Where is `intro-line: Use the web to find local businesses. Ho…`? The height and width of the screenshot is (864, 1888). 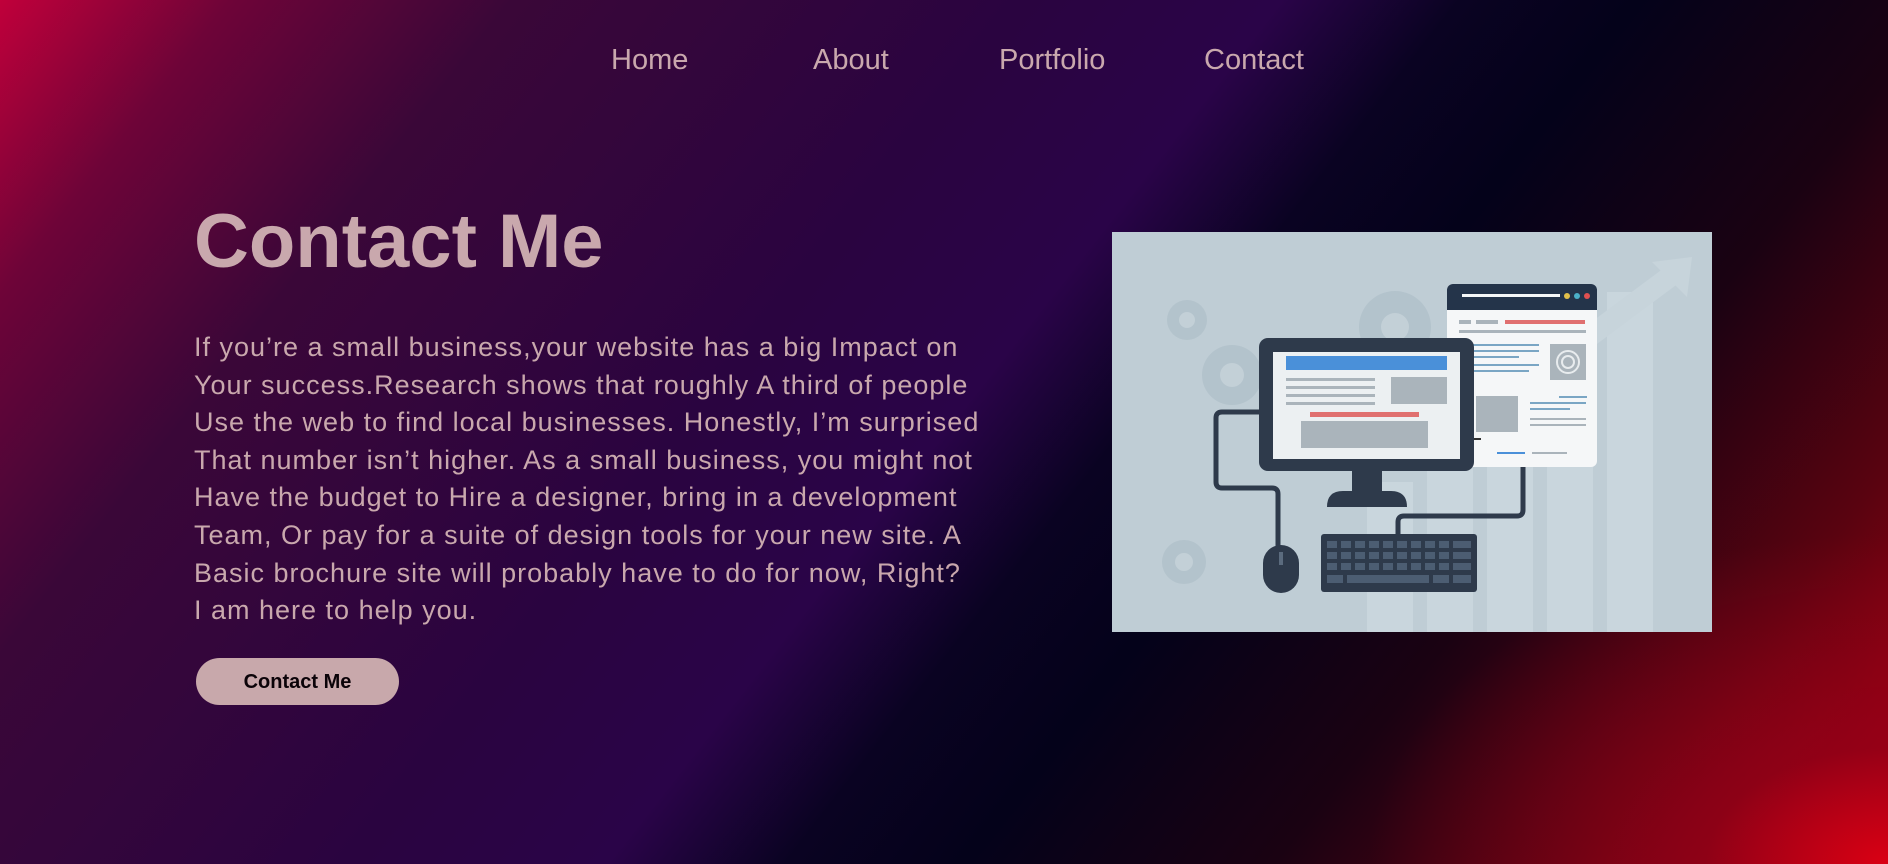 intro-line: Use the web to find local businesses. Ho… is located at coordinates (587, 422).